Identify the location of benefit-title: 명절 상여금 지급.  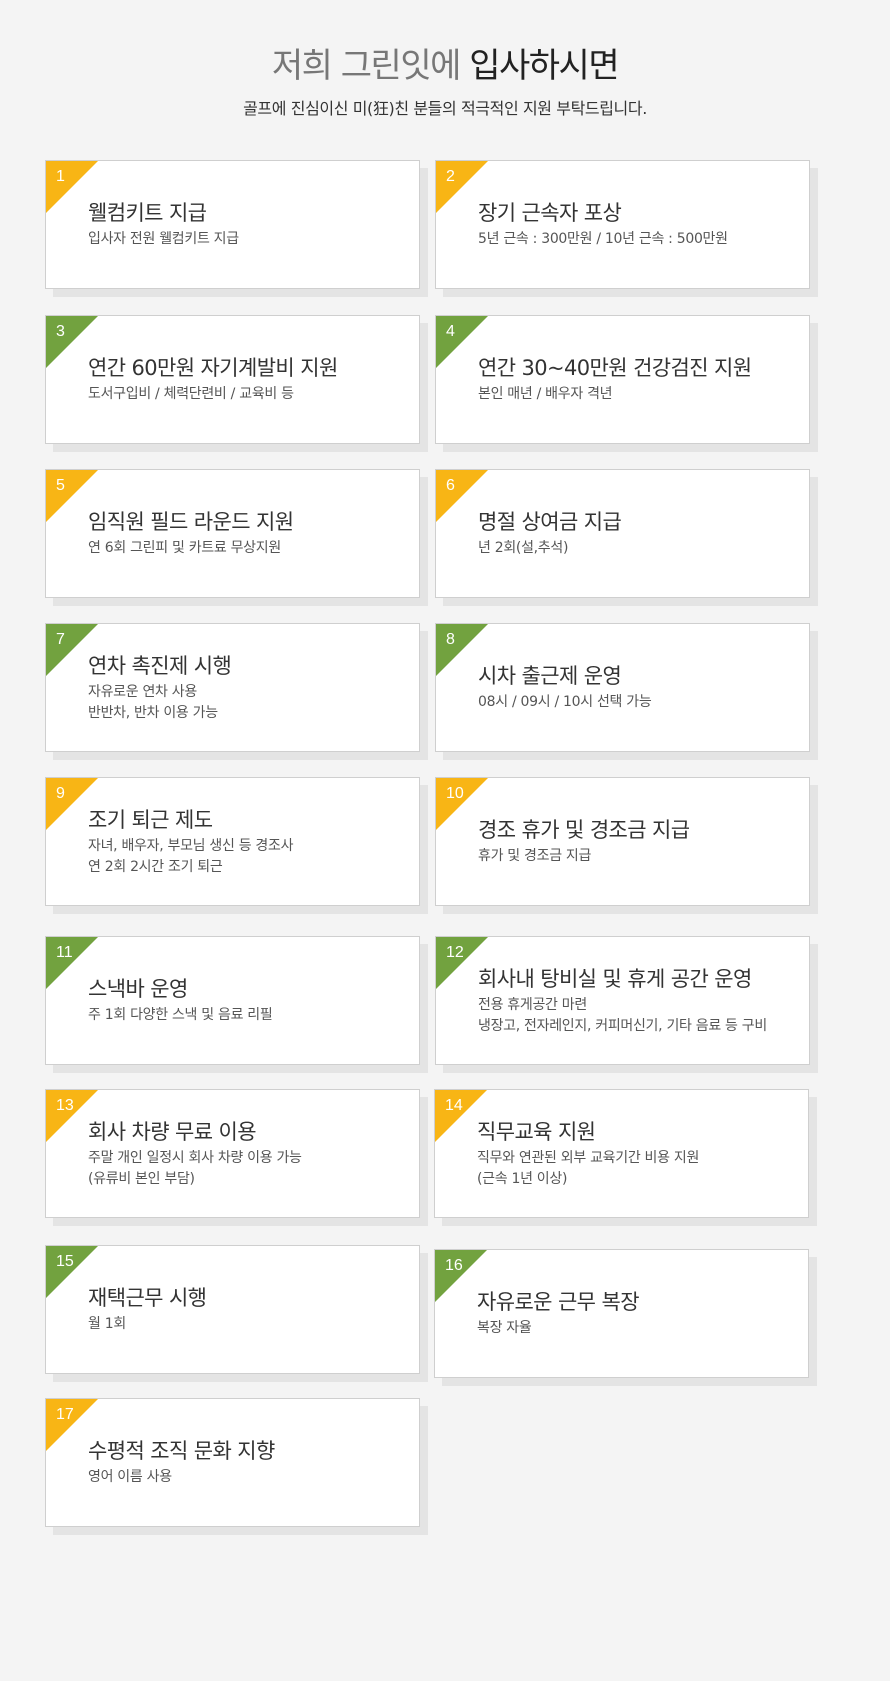
(550, 522).